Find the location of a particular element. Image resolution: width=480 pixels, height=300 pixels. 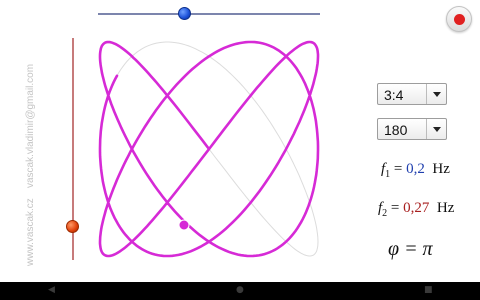

frequency-1-readout: f1 = 0,2 Hz is located at coordinates (415, 170).